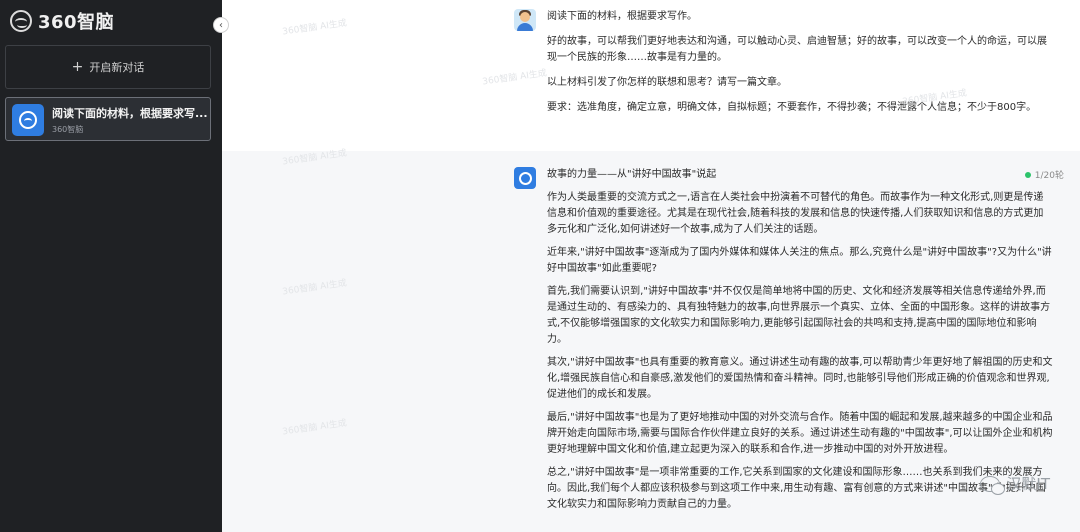  I want to click on brand-logo: 360智脑, so click(62, 21).